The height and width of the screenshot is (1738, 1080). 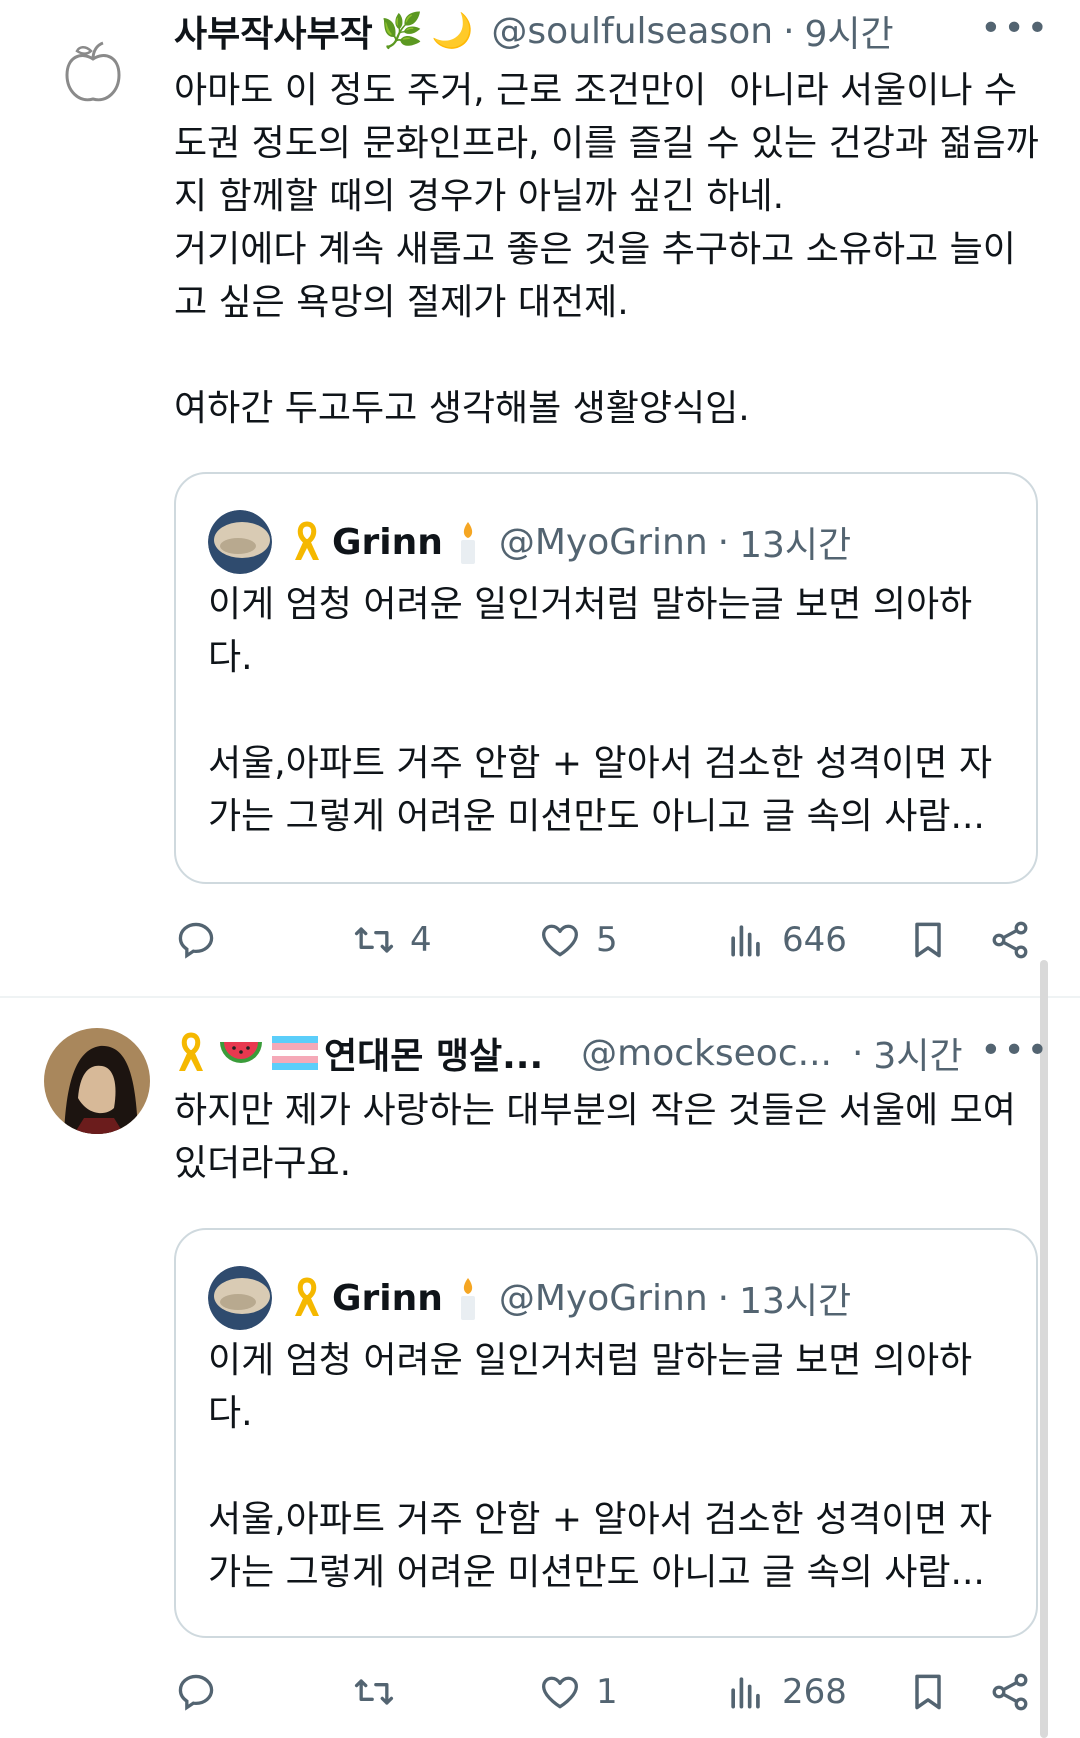 What do you see at coordinates (241, 1052) in the screenshot?
I see `watermelon-icon` at bounding box center [241, 1052].